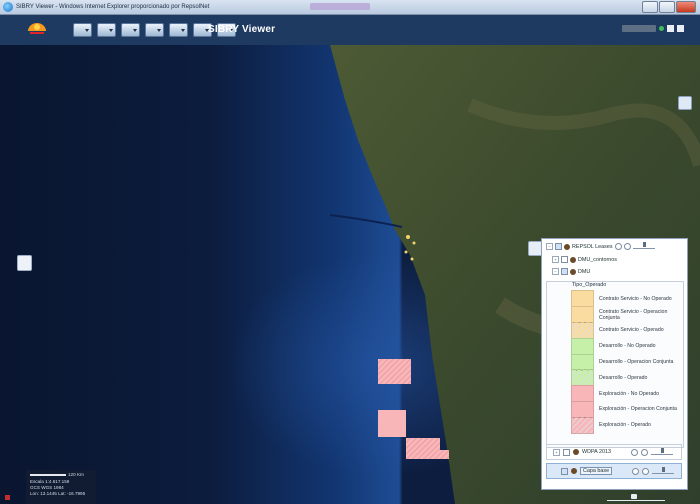 The height and width of the screenshot is (504, 700). Describe the element at coordinates (58, 493) in the screenshot. I see `coordinates-readout: Lon: 13.1445 Lat: -16.7995` at that location.